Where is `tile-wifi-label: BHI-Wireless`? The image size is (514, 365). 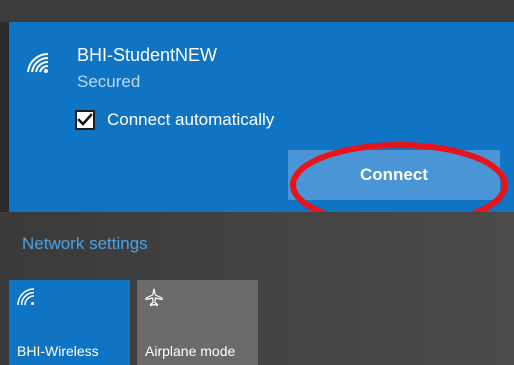 tile-wifi-label: BHI-Wireless is located at coordinates (58, 351).